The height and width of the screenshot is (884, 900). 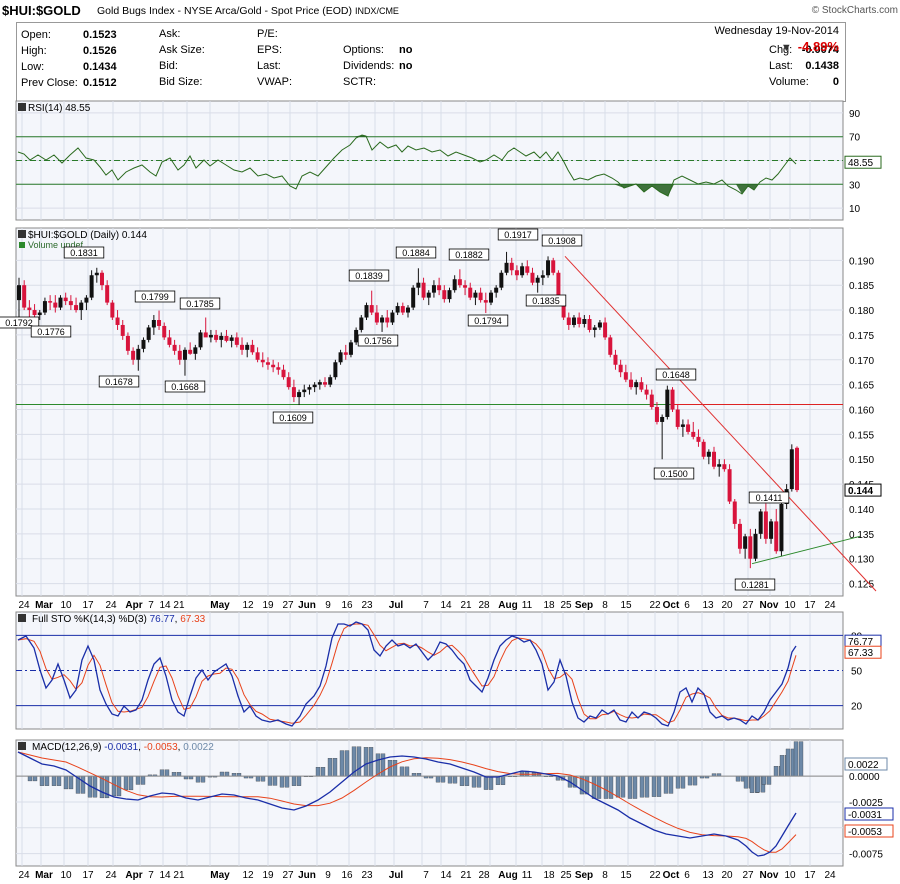 I want to click on rsi-last-value: 48.55, so click(x=860, y=163).